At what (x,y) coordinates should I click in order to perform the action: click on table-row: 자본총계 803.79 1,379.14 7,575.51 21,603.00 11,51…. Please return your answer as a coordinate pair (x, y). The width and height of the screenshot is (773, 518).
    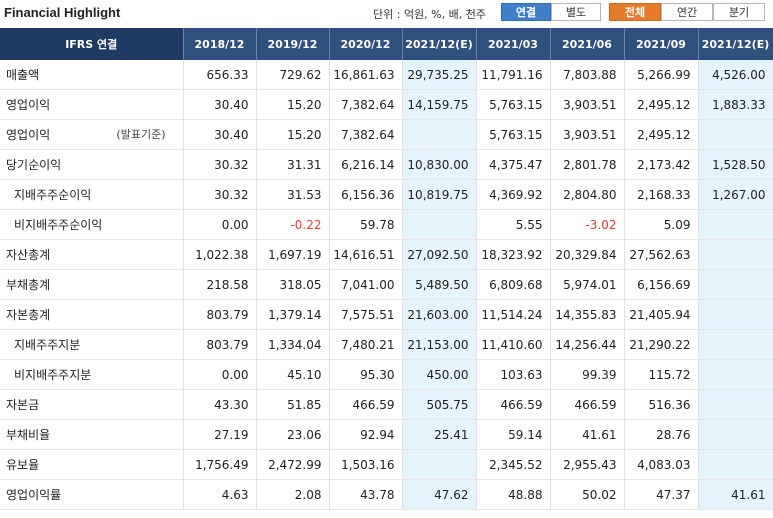
    Looking at the image, I should click on (386, 314).